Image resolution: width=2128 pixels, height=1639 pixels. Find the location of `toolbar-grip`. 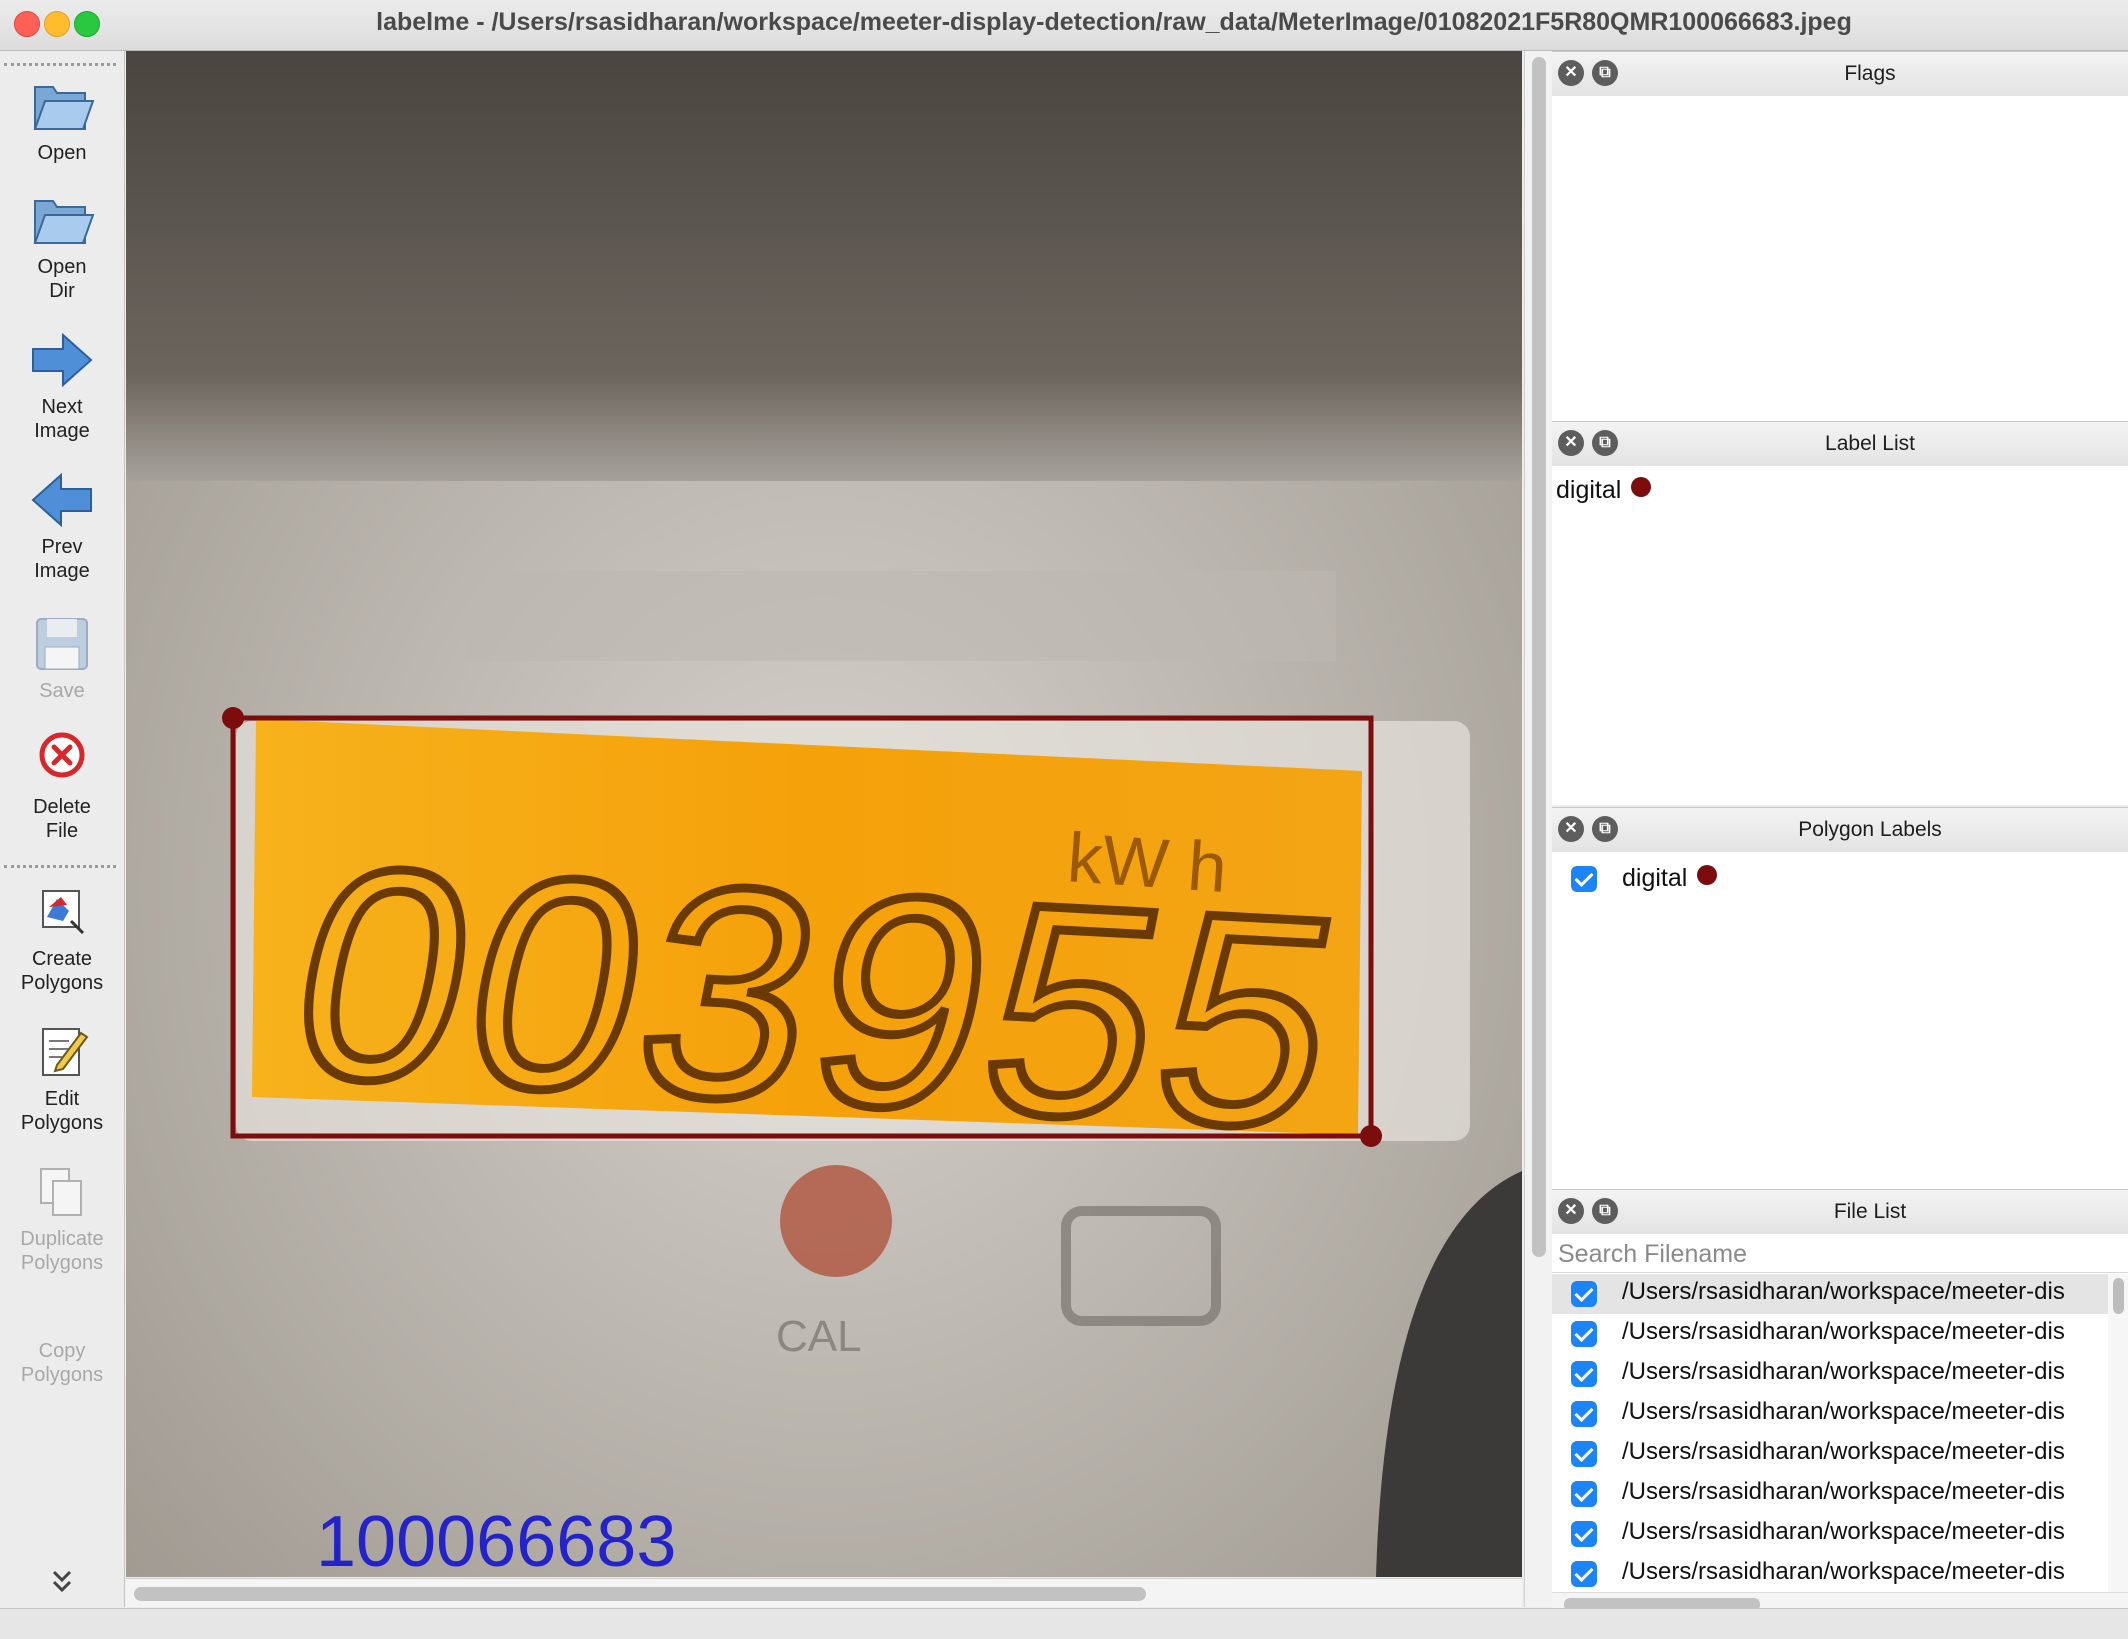

toolbar-grip is located at coordinates (60, 64).